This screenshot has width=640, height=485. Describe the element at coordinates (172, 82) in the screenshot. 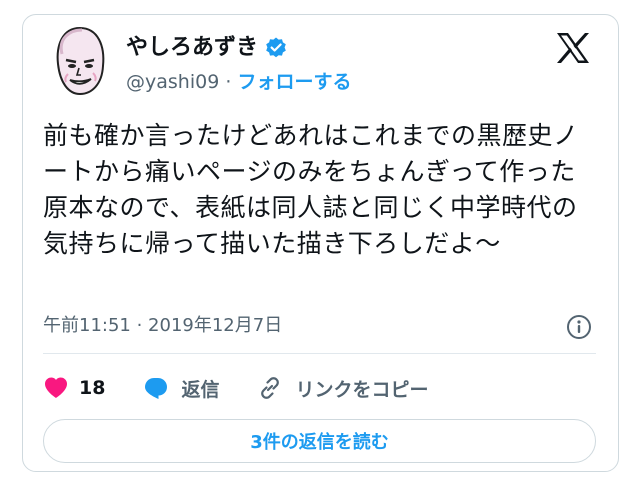

I see `author-handle: @yashi09` at that location.